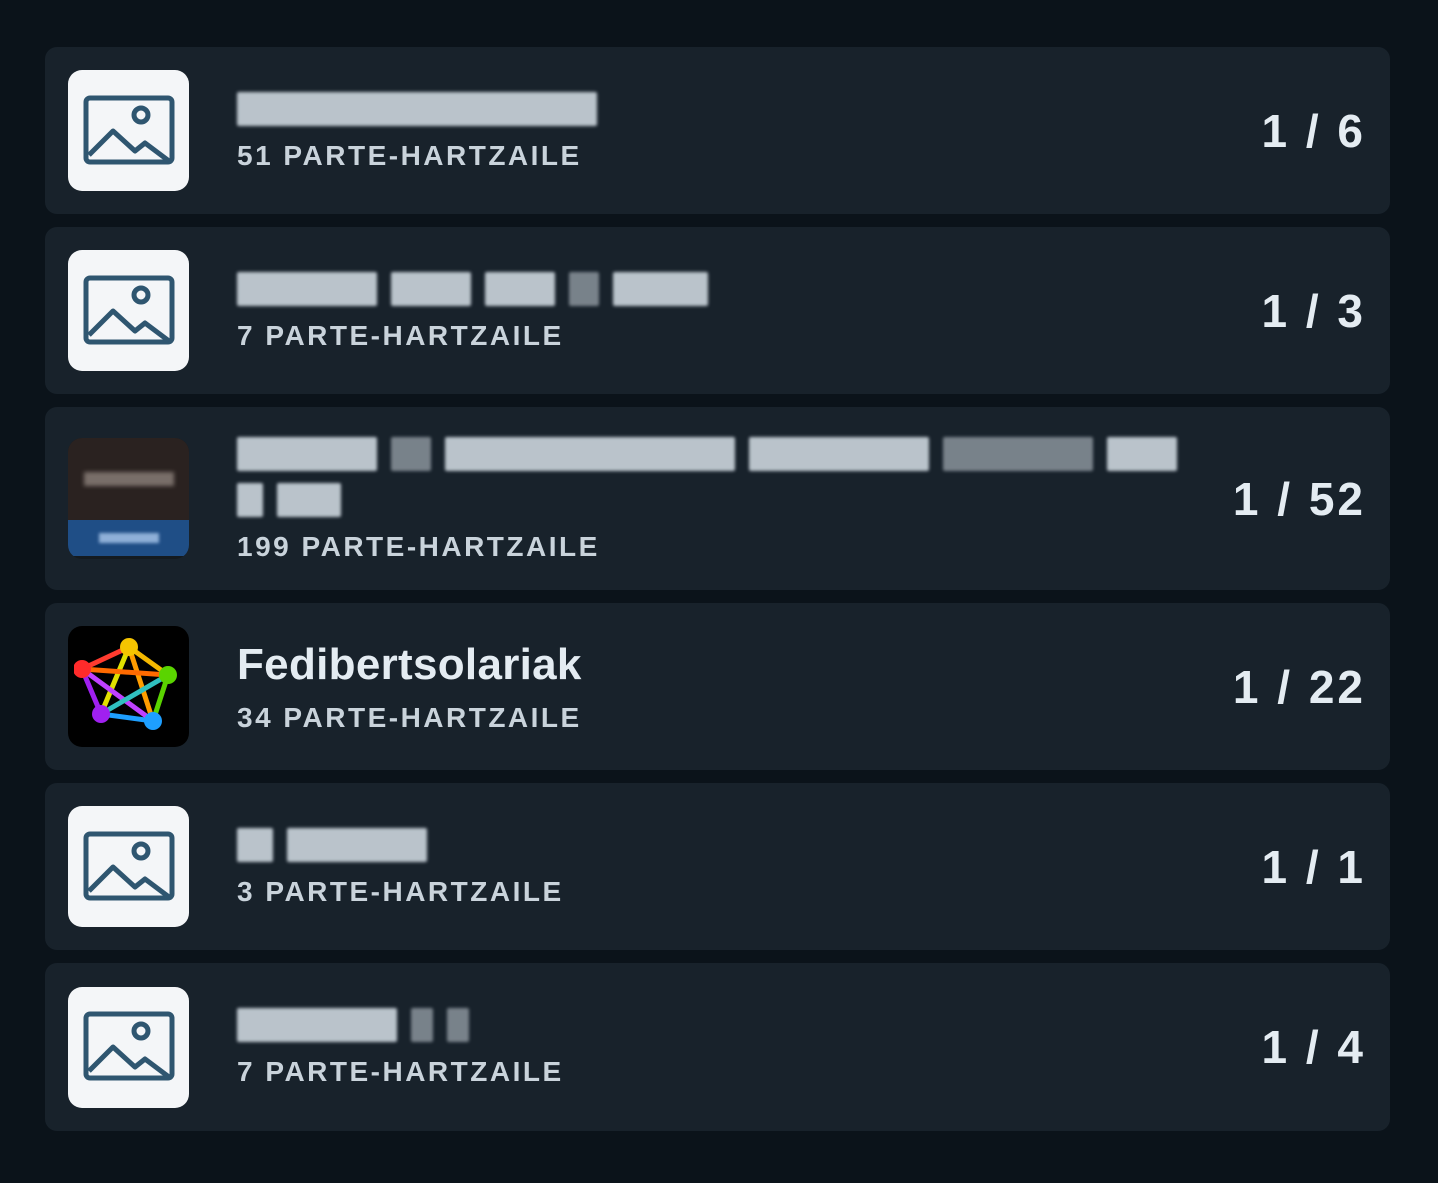 The image size is (1438, 1183). What do you see at coordinates (1313, 310) in the screenshot?
I see `room-index: 1 / 3` at bounding box center [1313, 310].